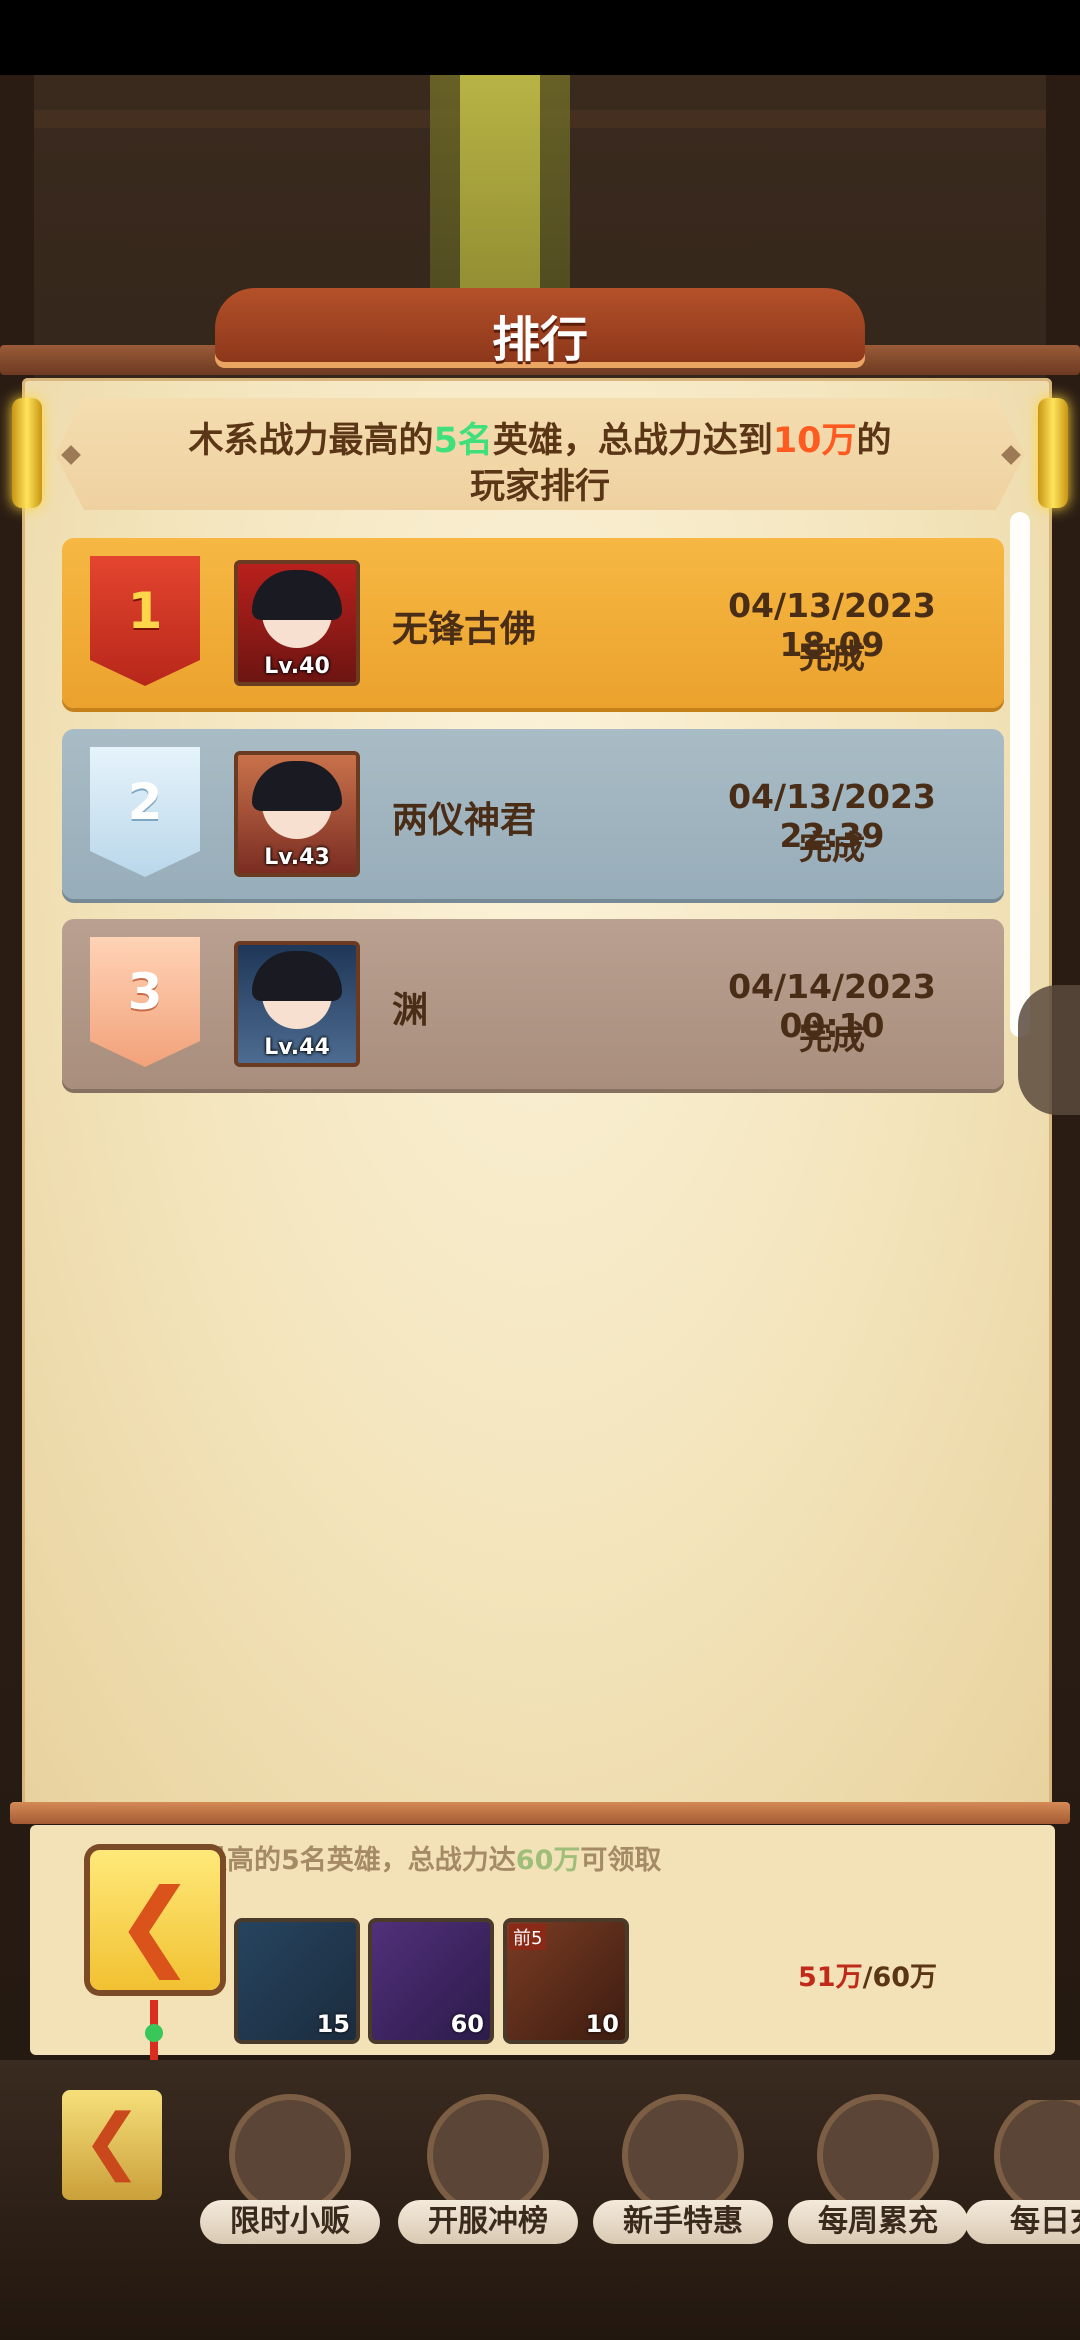 Image resolution: width=1080 pixels, height=2340 pixels. I want to click on description-banner: 木系战力最高的5名英雄，总战力达到10万的 玩家排行, so click(540, 454).